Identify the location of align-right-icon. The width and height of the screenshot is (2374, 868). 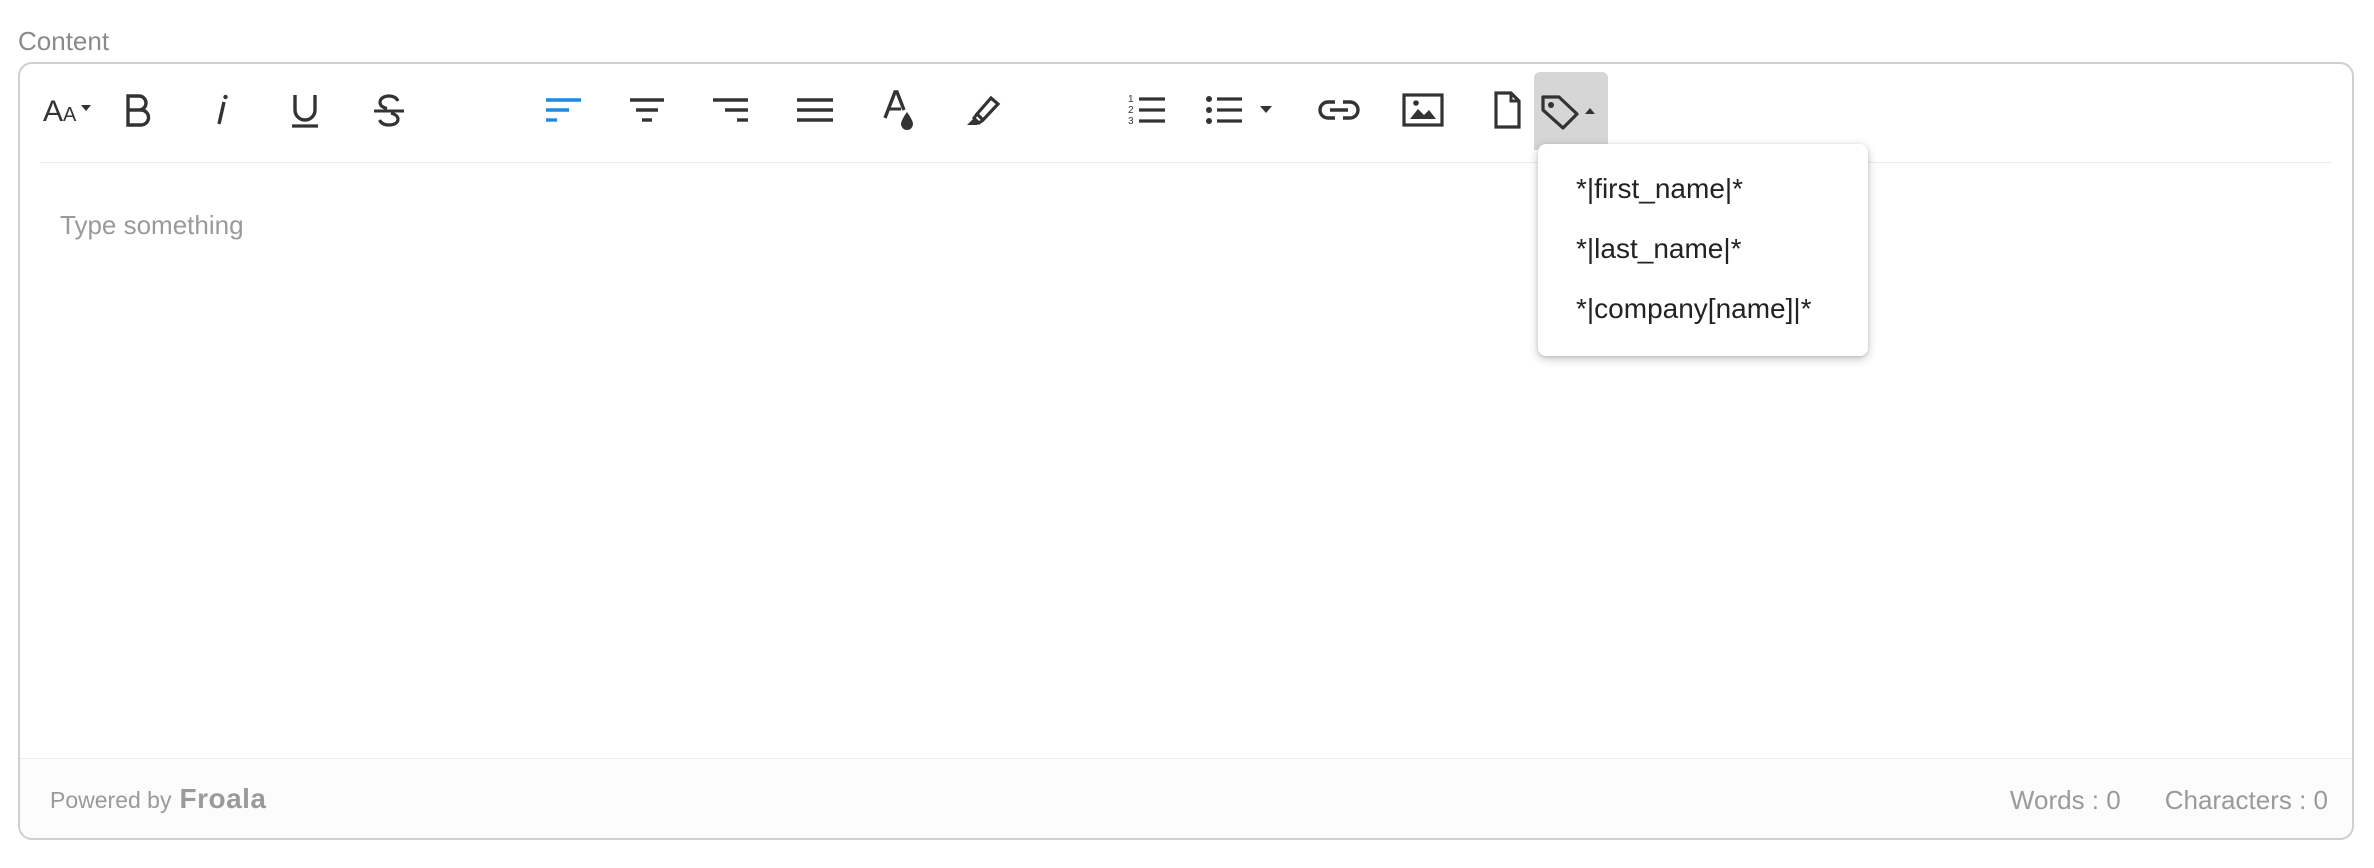
(730, 110).